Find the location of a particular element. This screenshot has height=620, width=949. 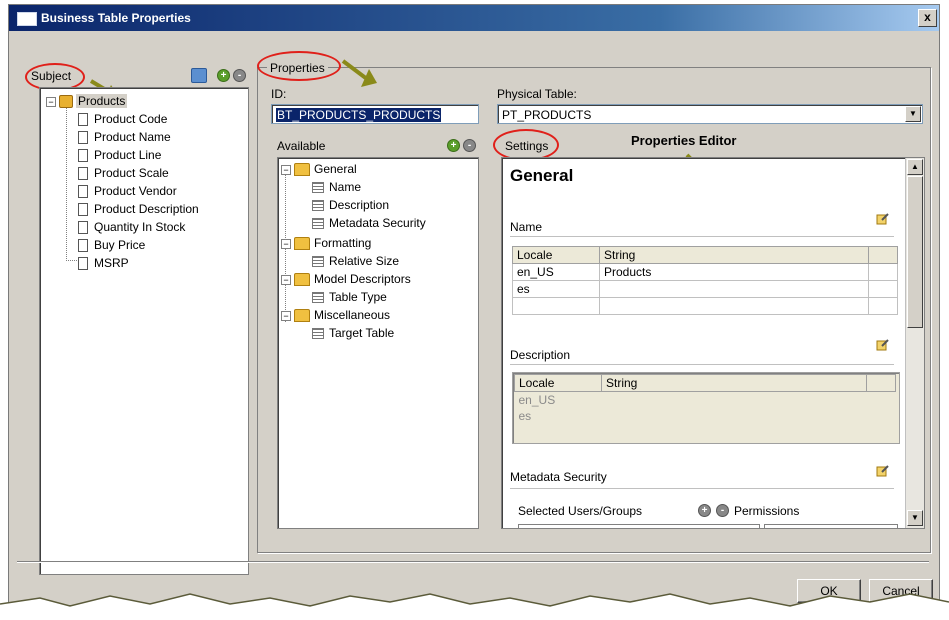

id-label: ID: is located at coordinates (279, 94).